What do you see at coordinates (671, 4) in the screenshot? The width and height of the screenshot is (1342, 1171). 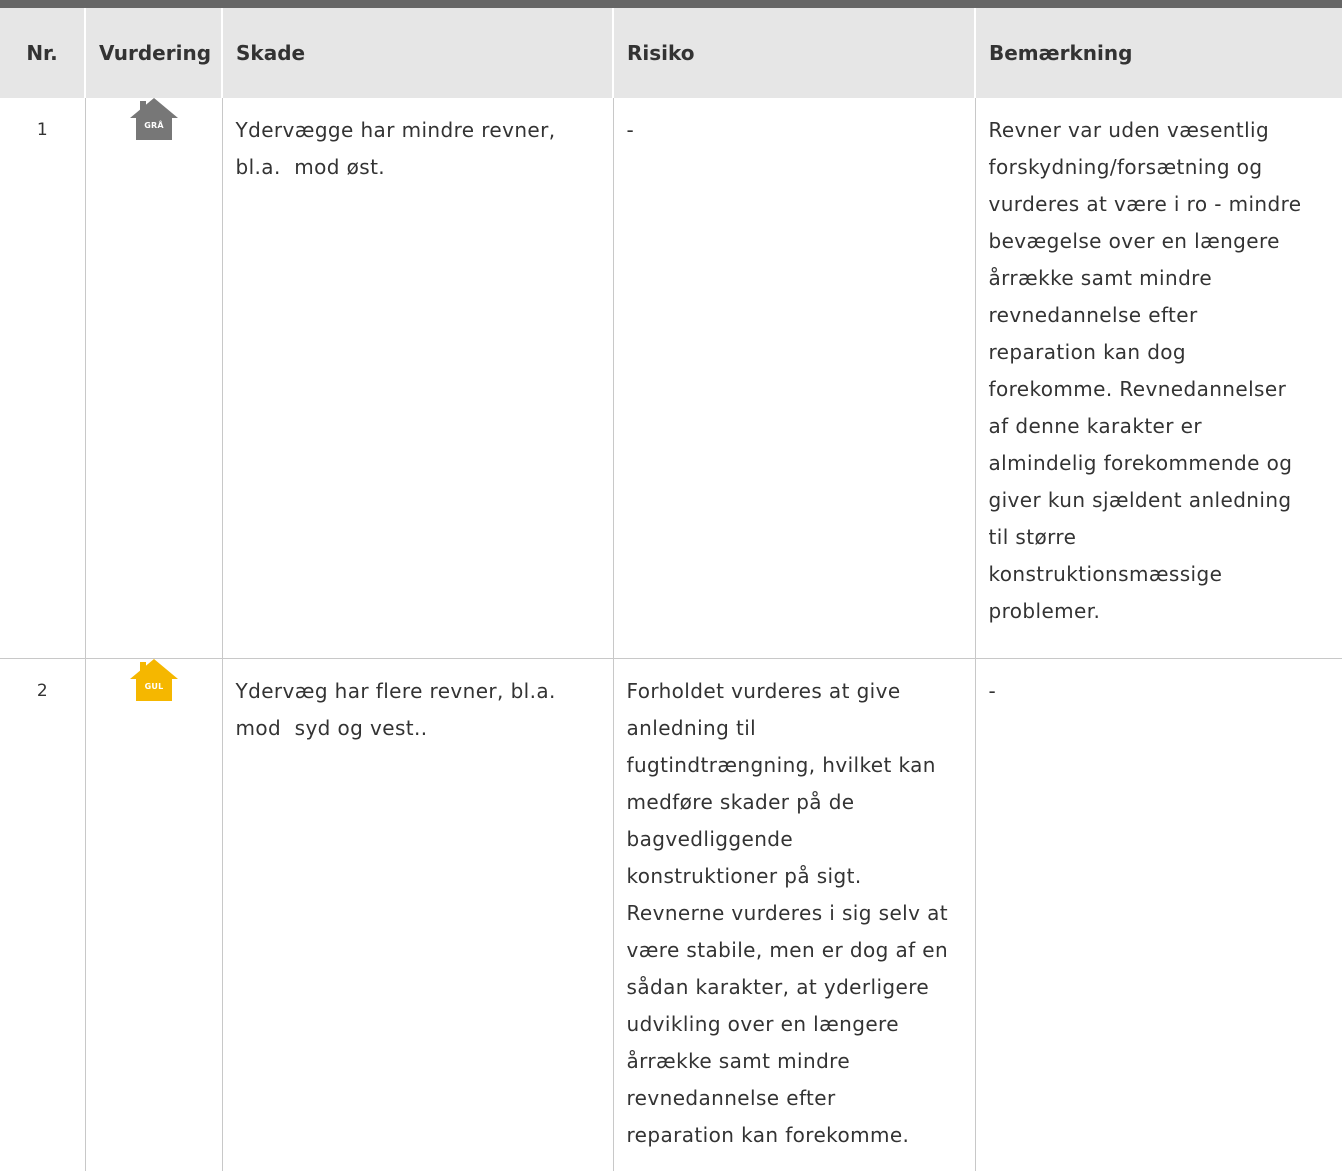 I see `top-border-bar` at bounding box center [671, 4].